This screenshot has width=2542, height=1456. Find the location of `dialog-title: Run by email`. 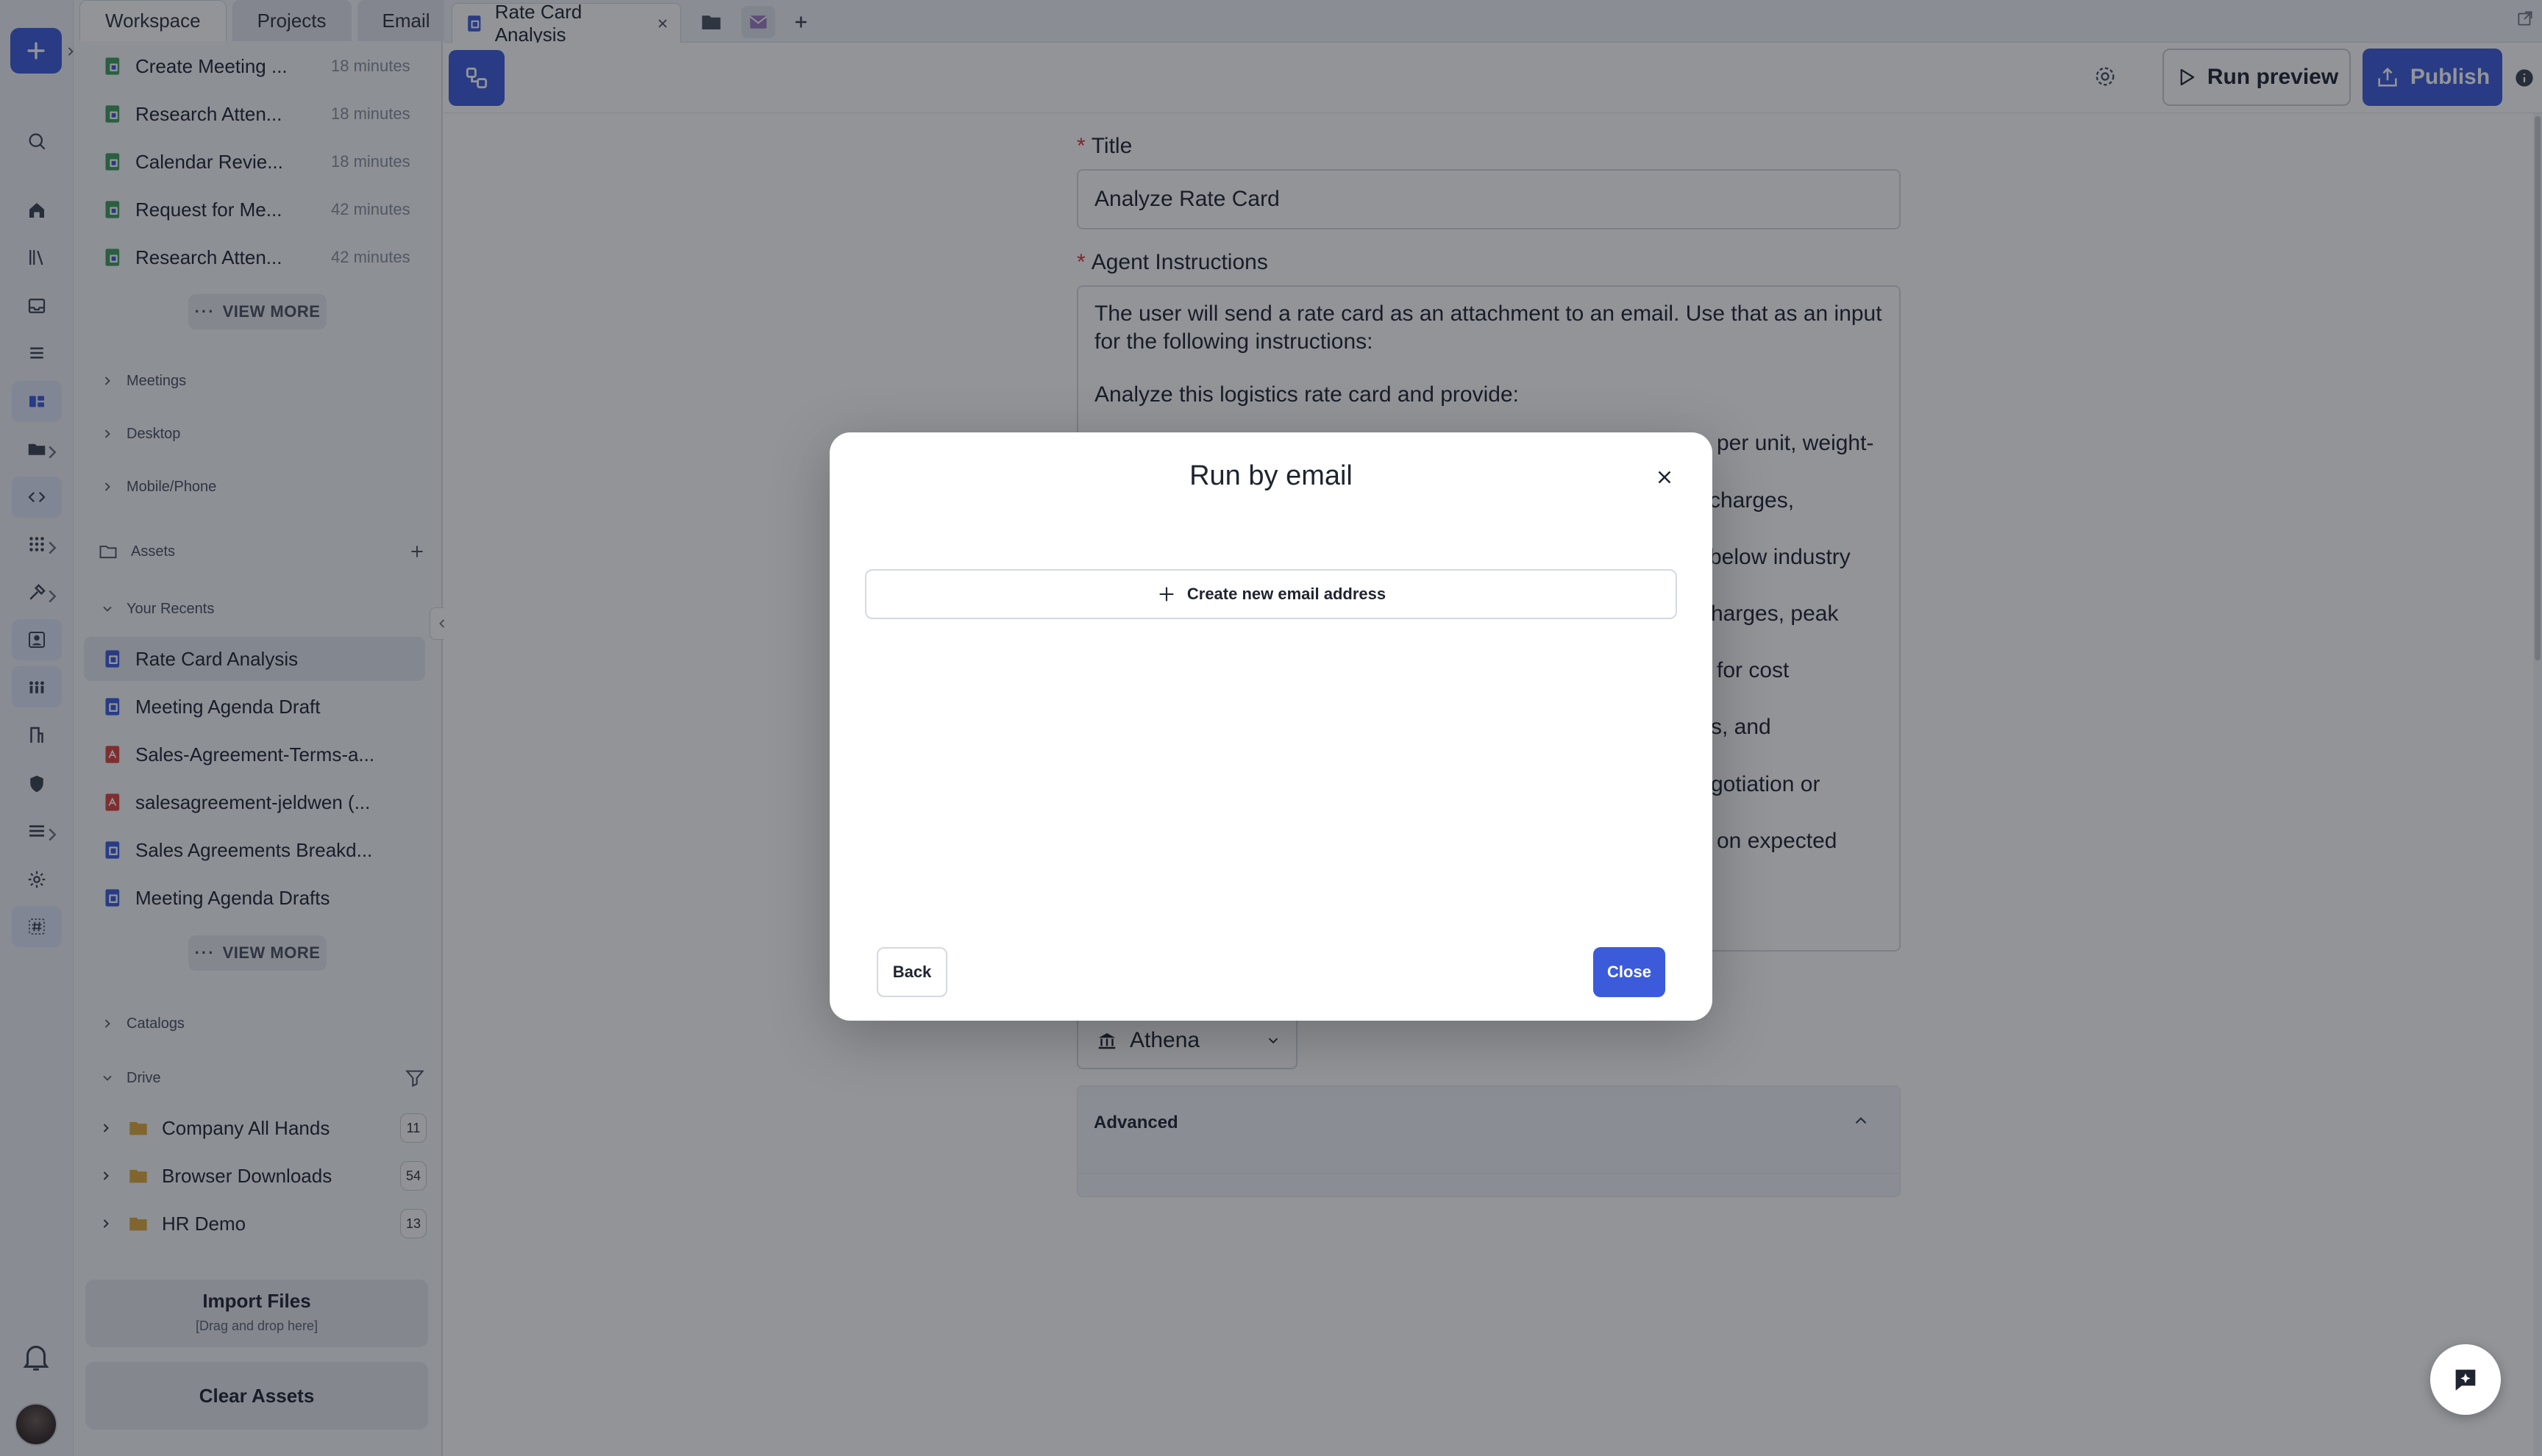

dialog-title: Run by email is located at coordinates (1271, 476).